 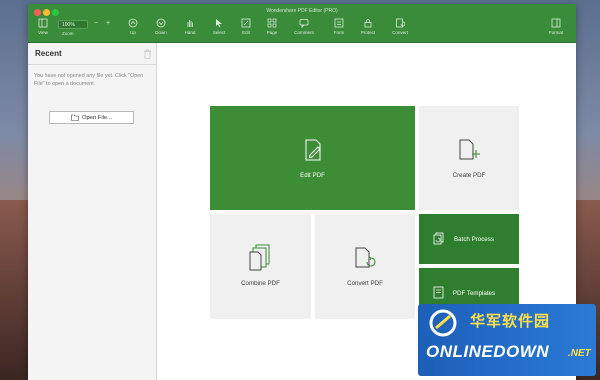 I want to click on edit-pdf-label: Edit PDF, so click(x=312, y=175).